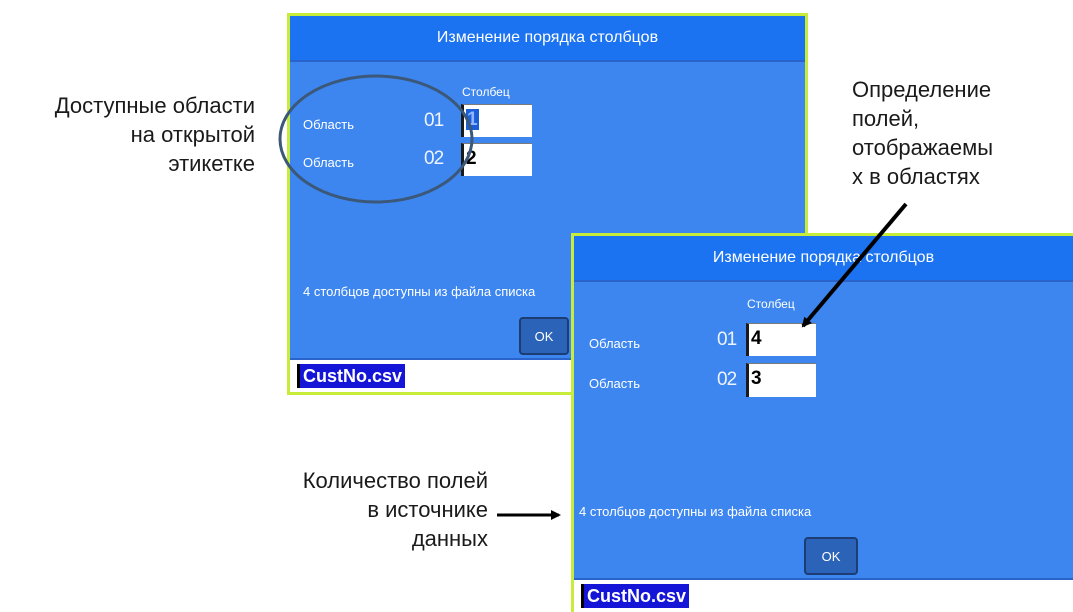 This screenshot has width=1073, height=612. I want to click on area-field-2-value: 2, so click(471, 158).